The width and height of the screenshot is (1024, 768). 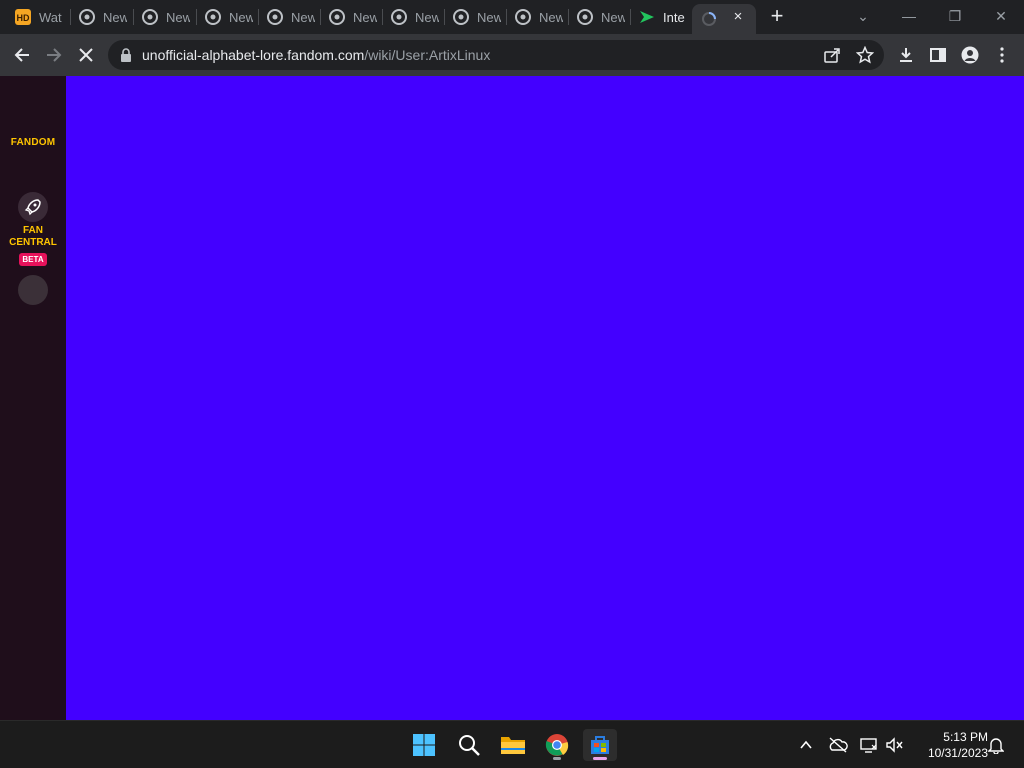 I want to click on arrow-right-icon, so click(x=54, y=55).